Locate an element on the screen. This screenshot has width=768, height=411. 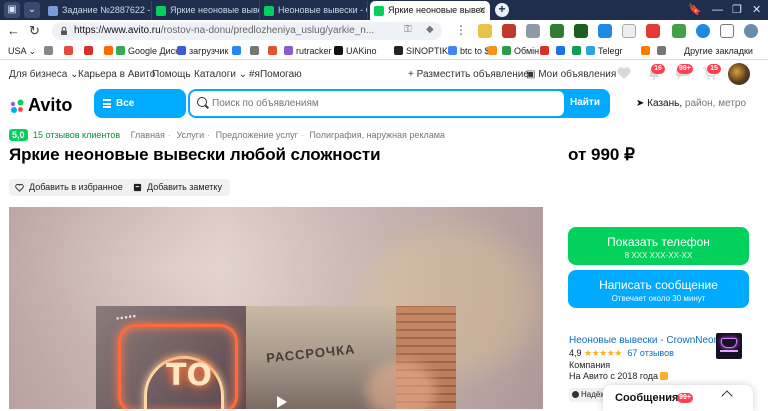
vk-icon is located at coordinates (236, 50).